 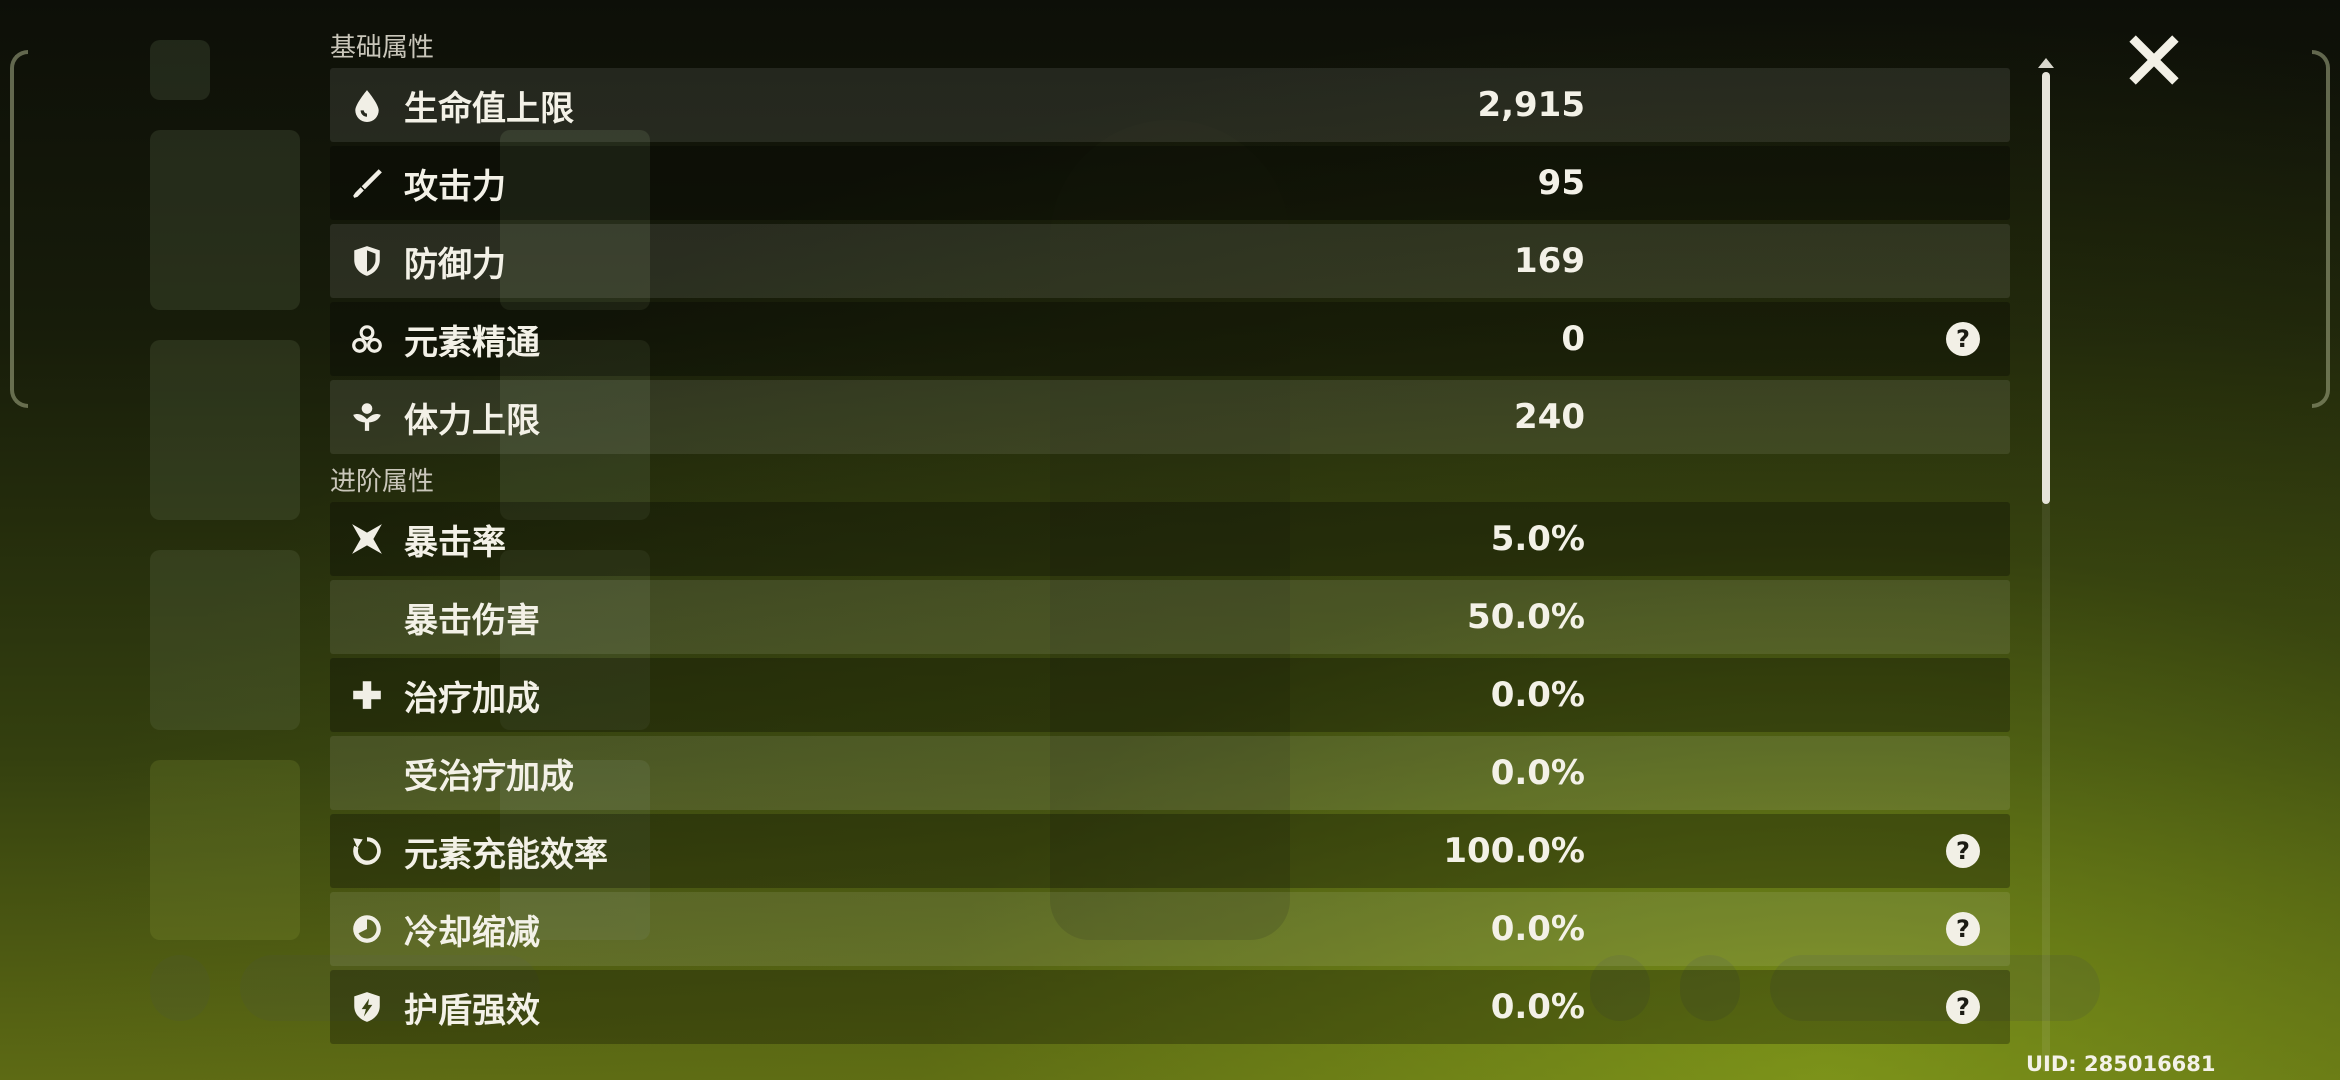 I want to click on stat-label: 体力上限, so click(x=472, y=420).